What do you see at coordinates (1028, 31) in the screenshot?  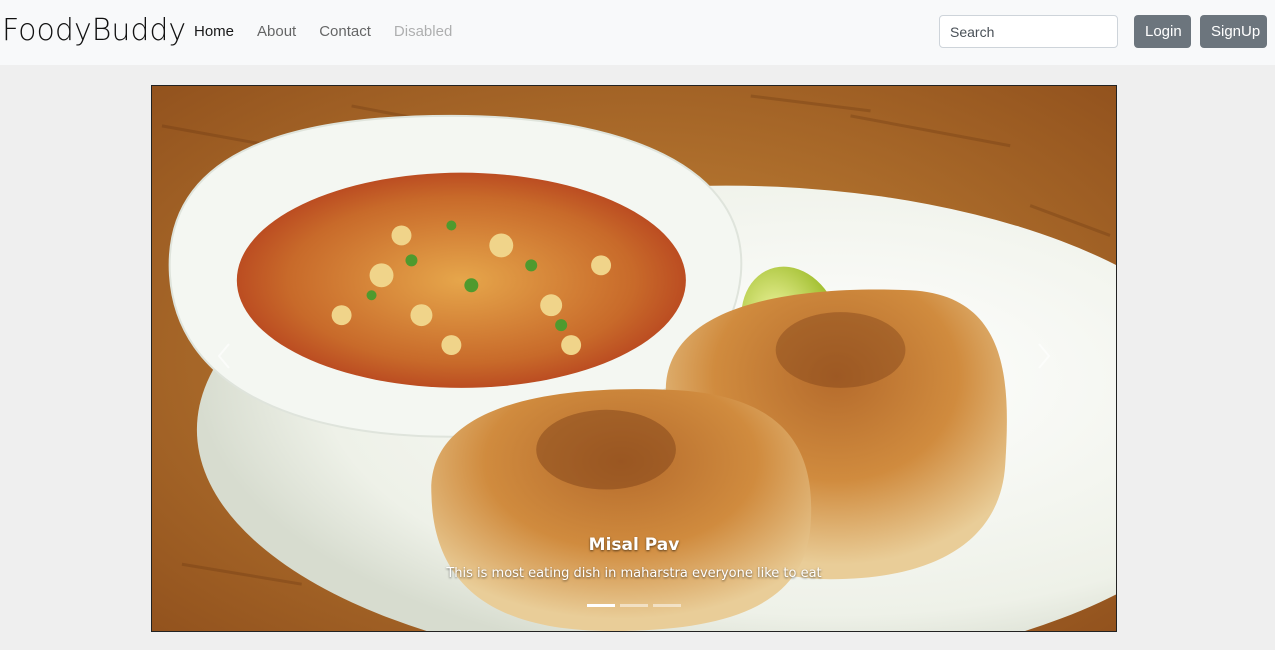 I see `search-input` at bounding box center [1028, 31].